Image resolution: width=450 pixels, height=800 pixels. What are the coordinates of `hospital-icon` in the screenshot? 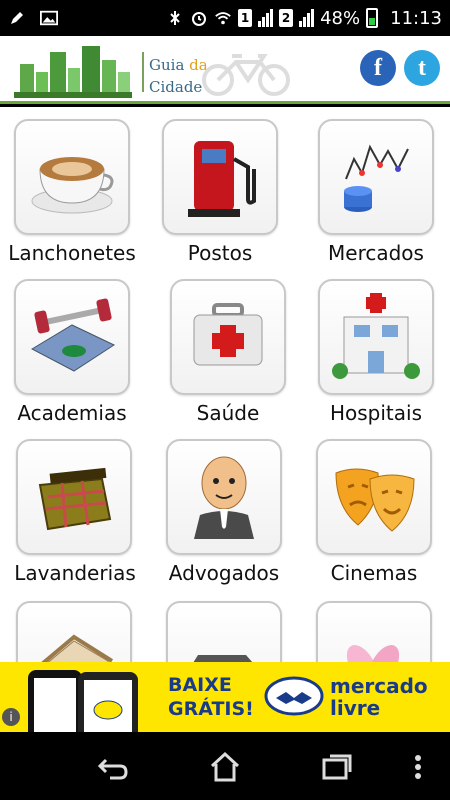 It's located at (376, 336).